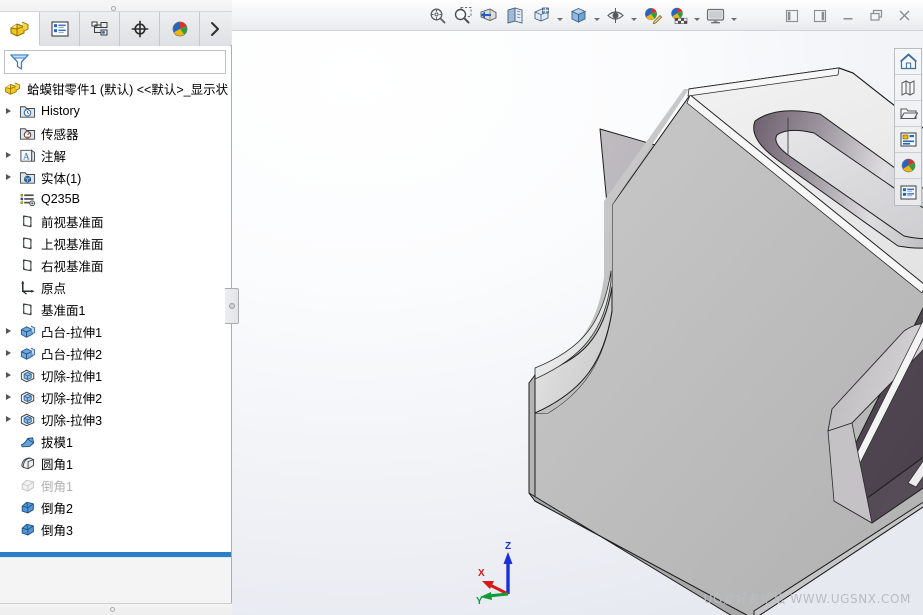  Describe the element at coordinates (820, 16) in the screenshot. I see `restore-right-pane-button` at that location.